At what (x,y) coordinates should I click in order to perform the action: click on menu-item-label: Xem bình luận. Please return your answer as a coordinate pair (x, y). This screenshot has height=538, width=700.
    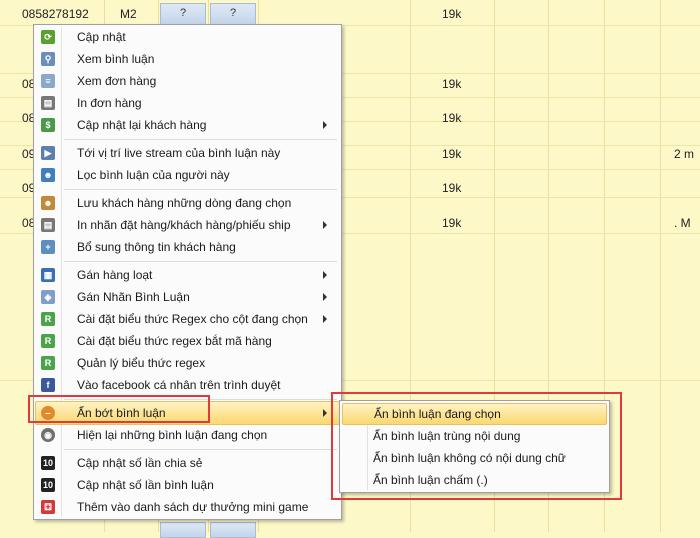
    Looking at the image, I should click on (116, 59).